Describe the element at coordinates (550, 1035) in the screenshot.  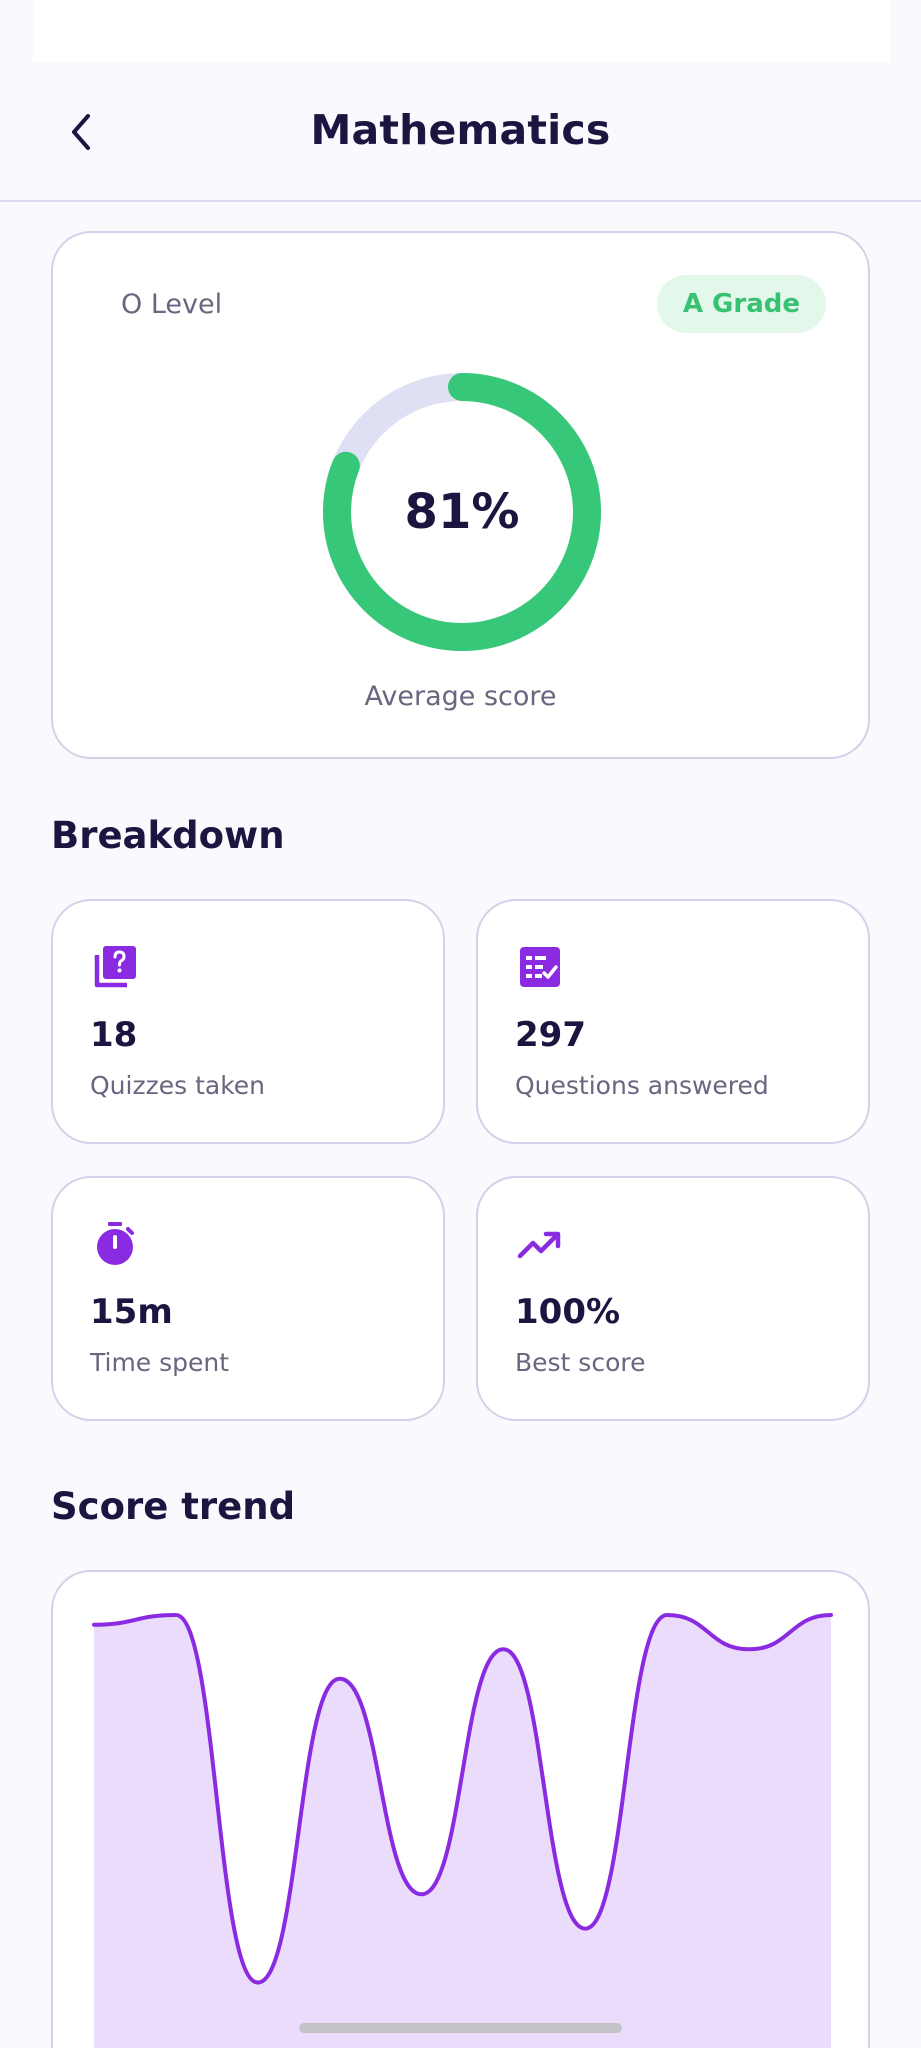
I see `stat-value: 297` at that location.